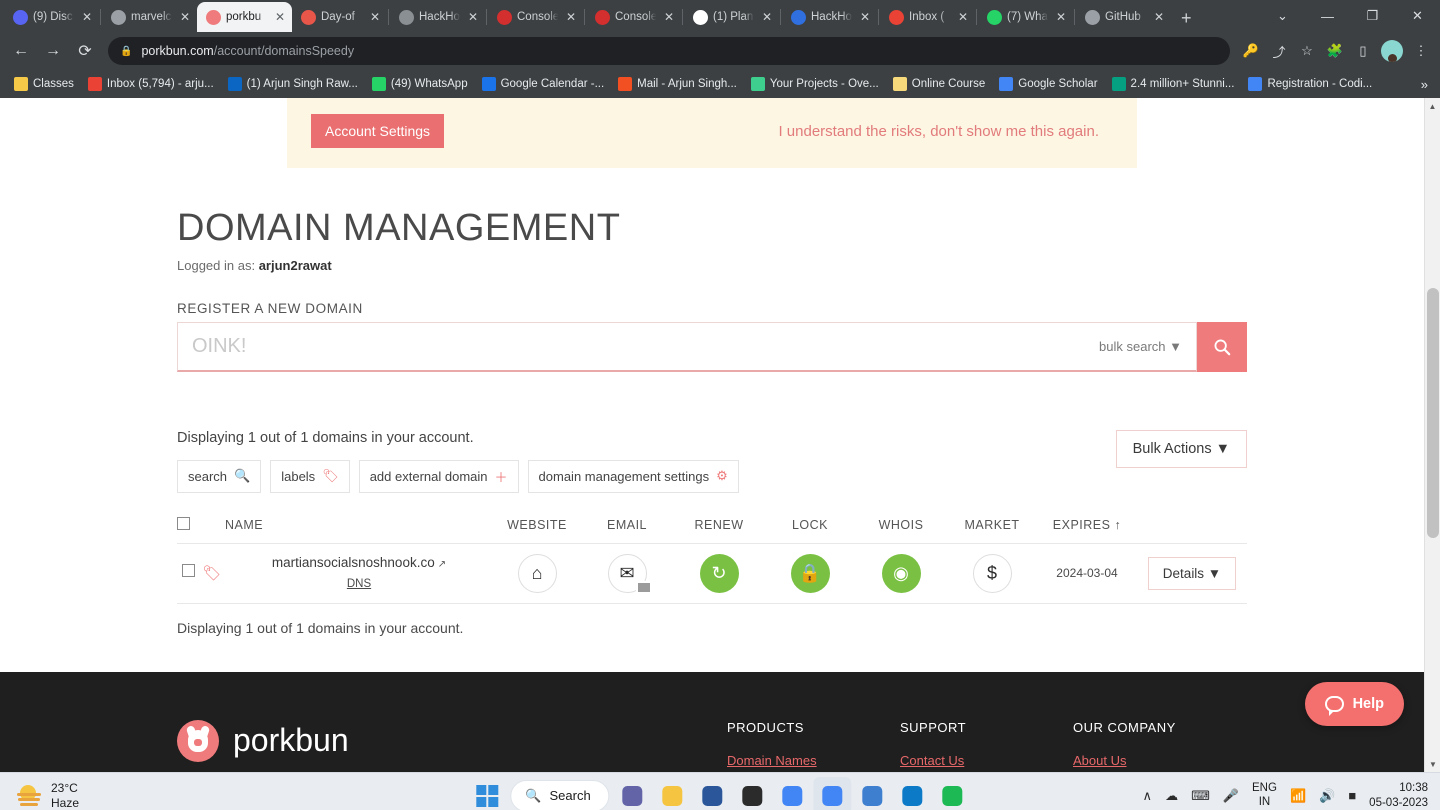 Image resolution: width=1440 pixels, height=810 pixels. I want to click on scrollbar-thumb, so click(1433, 413).